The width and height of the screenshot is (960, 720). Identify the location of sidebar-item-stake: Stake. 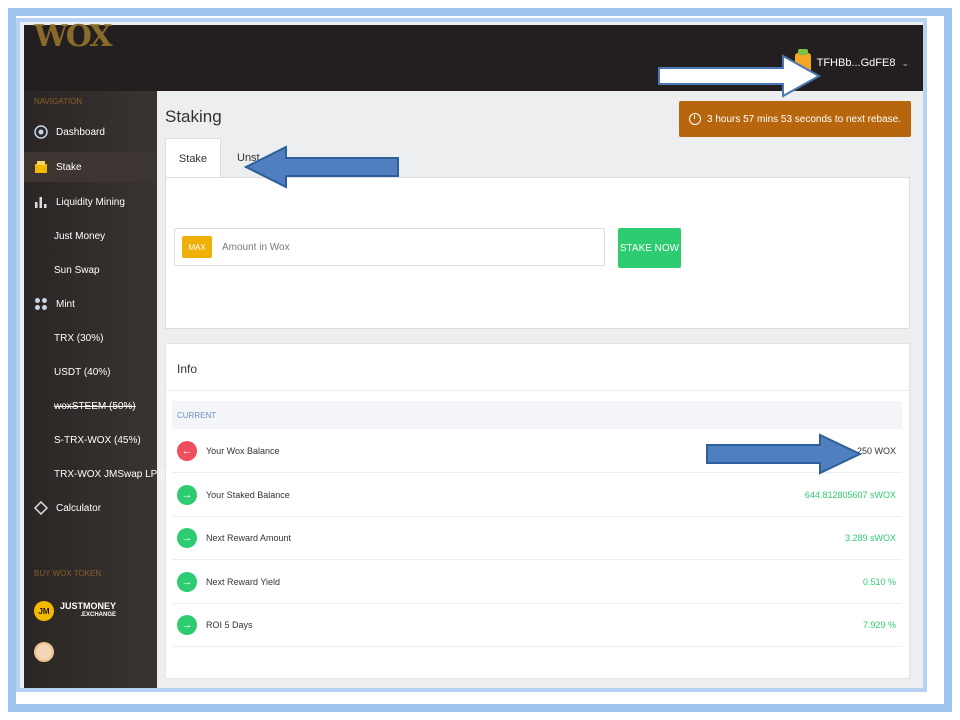
(90, 167).